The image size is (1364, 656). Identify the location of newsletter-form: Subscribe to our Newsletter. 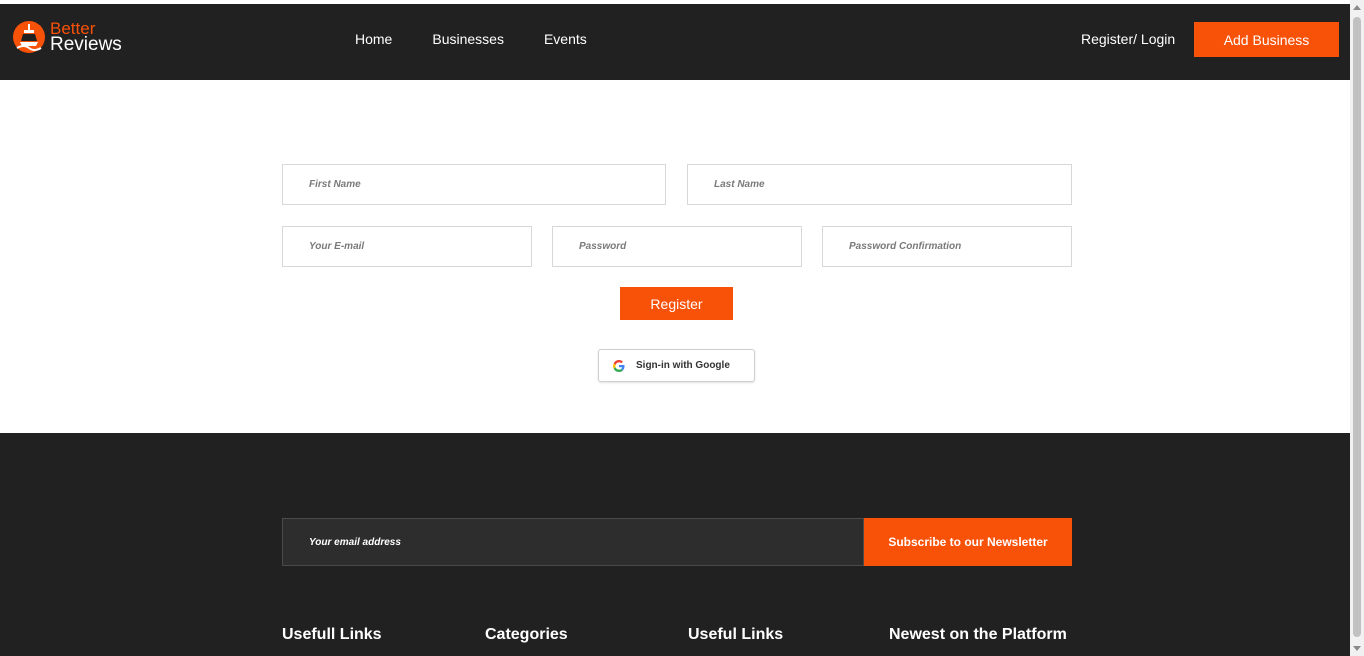
(677, 542).